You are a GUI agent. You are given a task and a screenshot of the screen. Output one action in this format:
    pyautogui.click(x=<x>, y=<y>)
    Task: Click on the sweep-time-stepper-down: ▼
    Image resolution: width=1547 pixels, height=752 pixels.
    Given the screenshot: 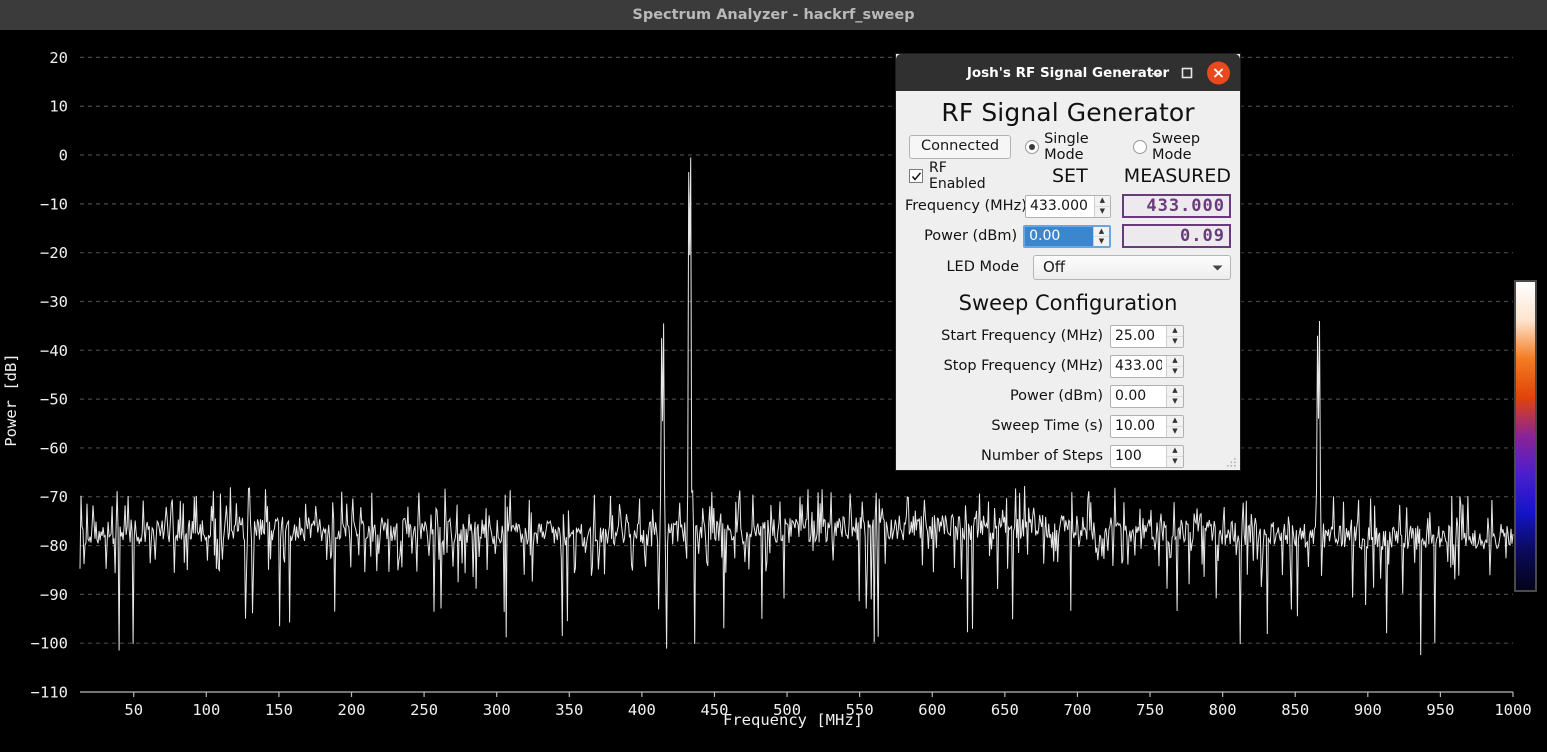 What is the action you would take?
    pyautogui.click(x=1175, y=432)
    